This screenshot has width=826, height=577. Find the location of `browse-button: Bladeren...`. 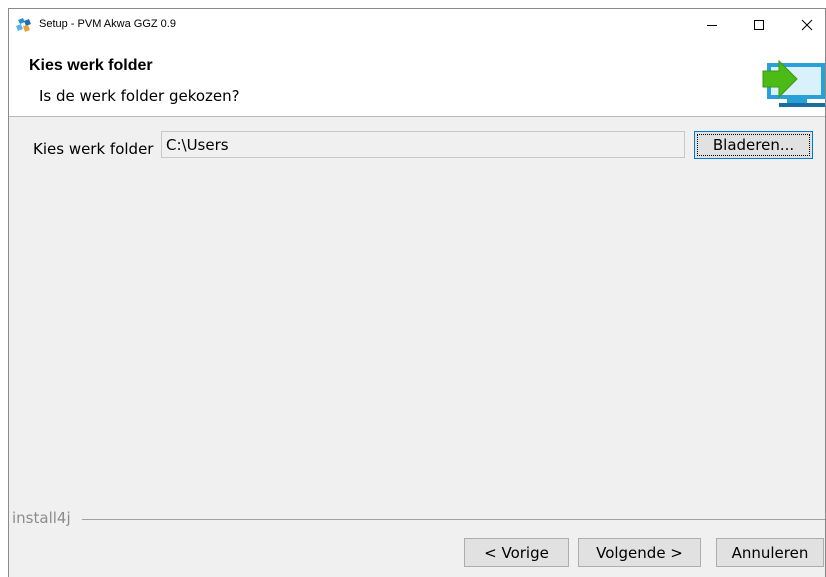

browse-button: Bladeren... is located at coordinates (753, 145).